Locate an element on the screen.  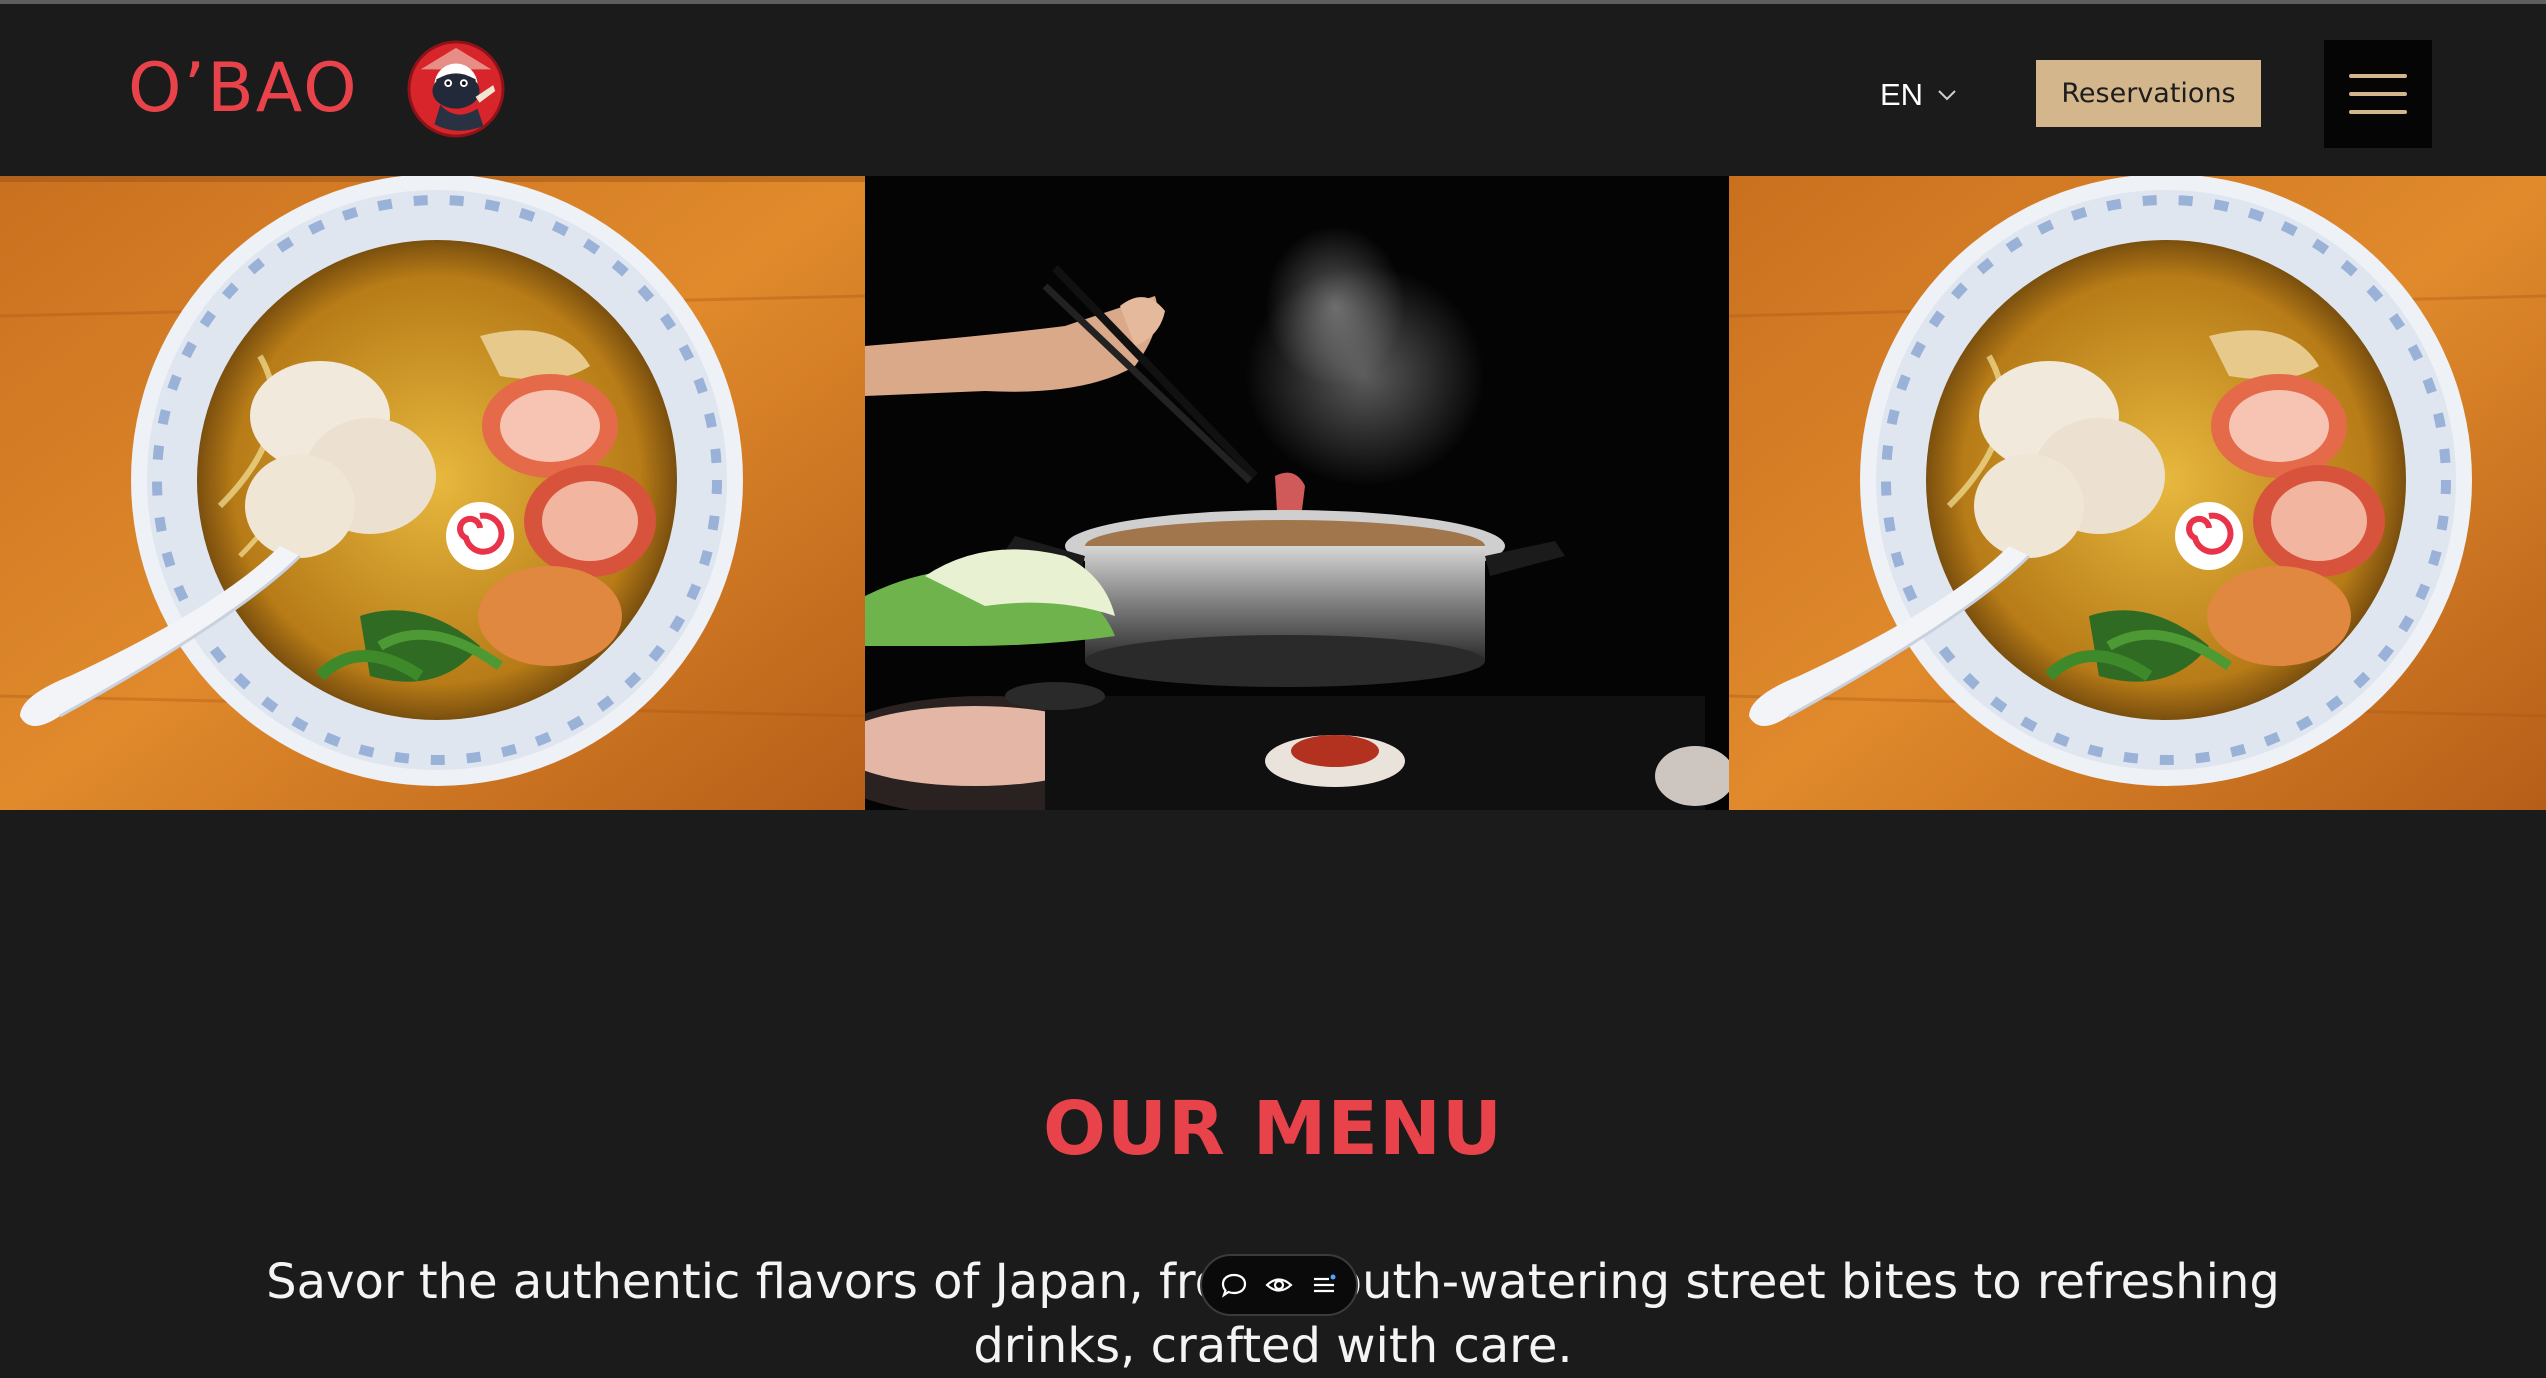
hamburger-menu-icon is located at coordinates (2378, 76).